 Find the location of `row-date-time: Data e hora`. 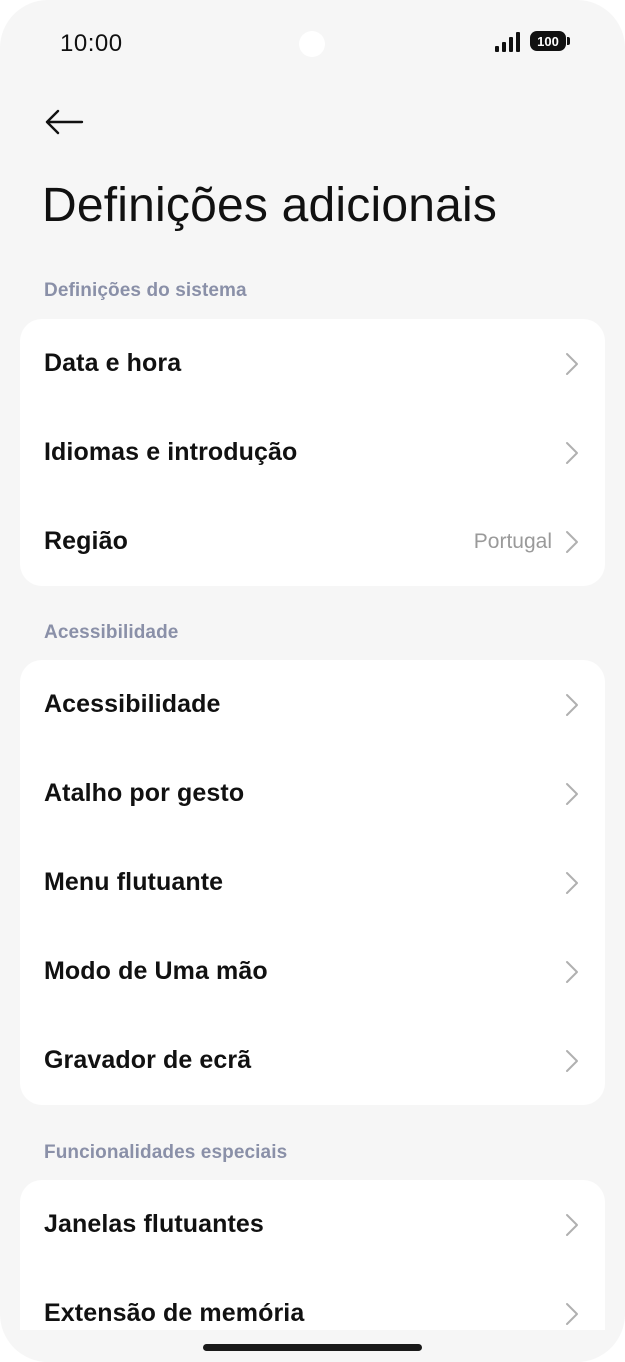

row-date-time: Data e hora is located at coordinates (312, 363).